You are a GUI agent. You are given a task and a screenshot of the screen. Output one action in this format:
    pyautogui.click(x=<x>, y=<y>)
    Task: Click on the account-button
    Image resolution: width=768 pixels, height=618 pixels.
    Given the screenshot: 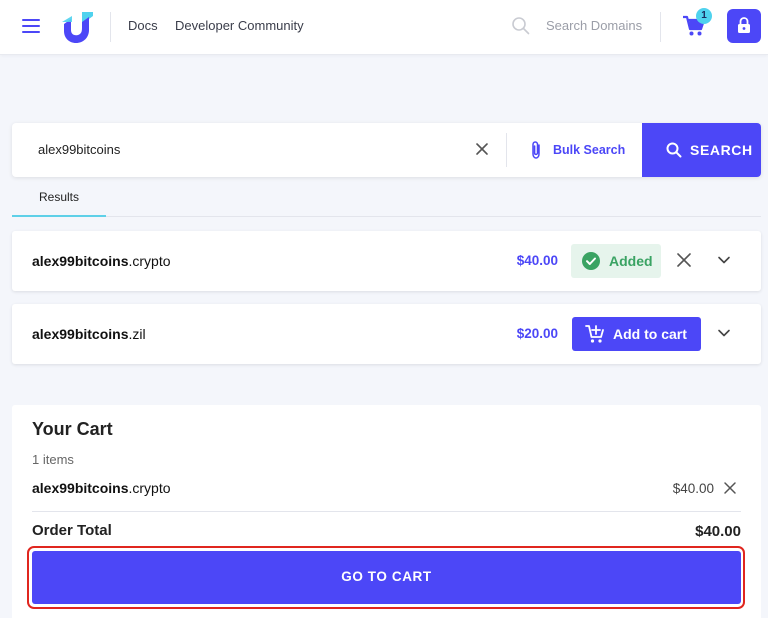 What is the action you would take?
    pyautogui.click(x=744, y=26)
    